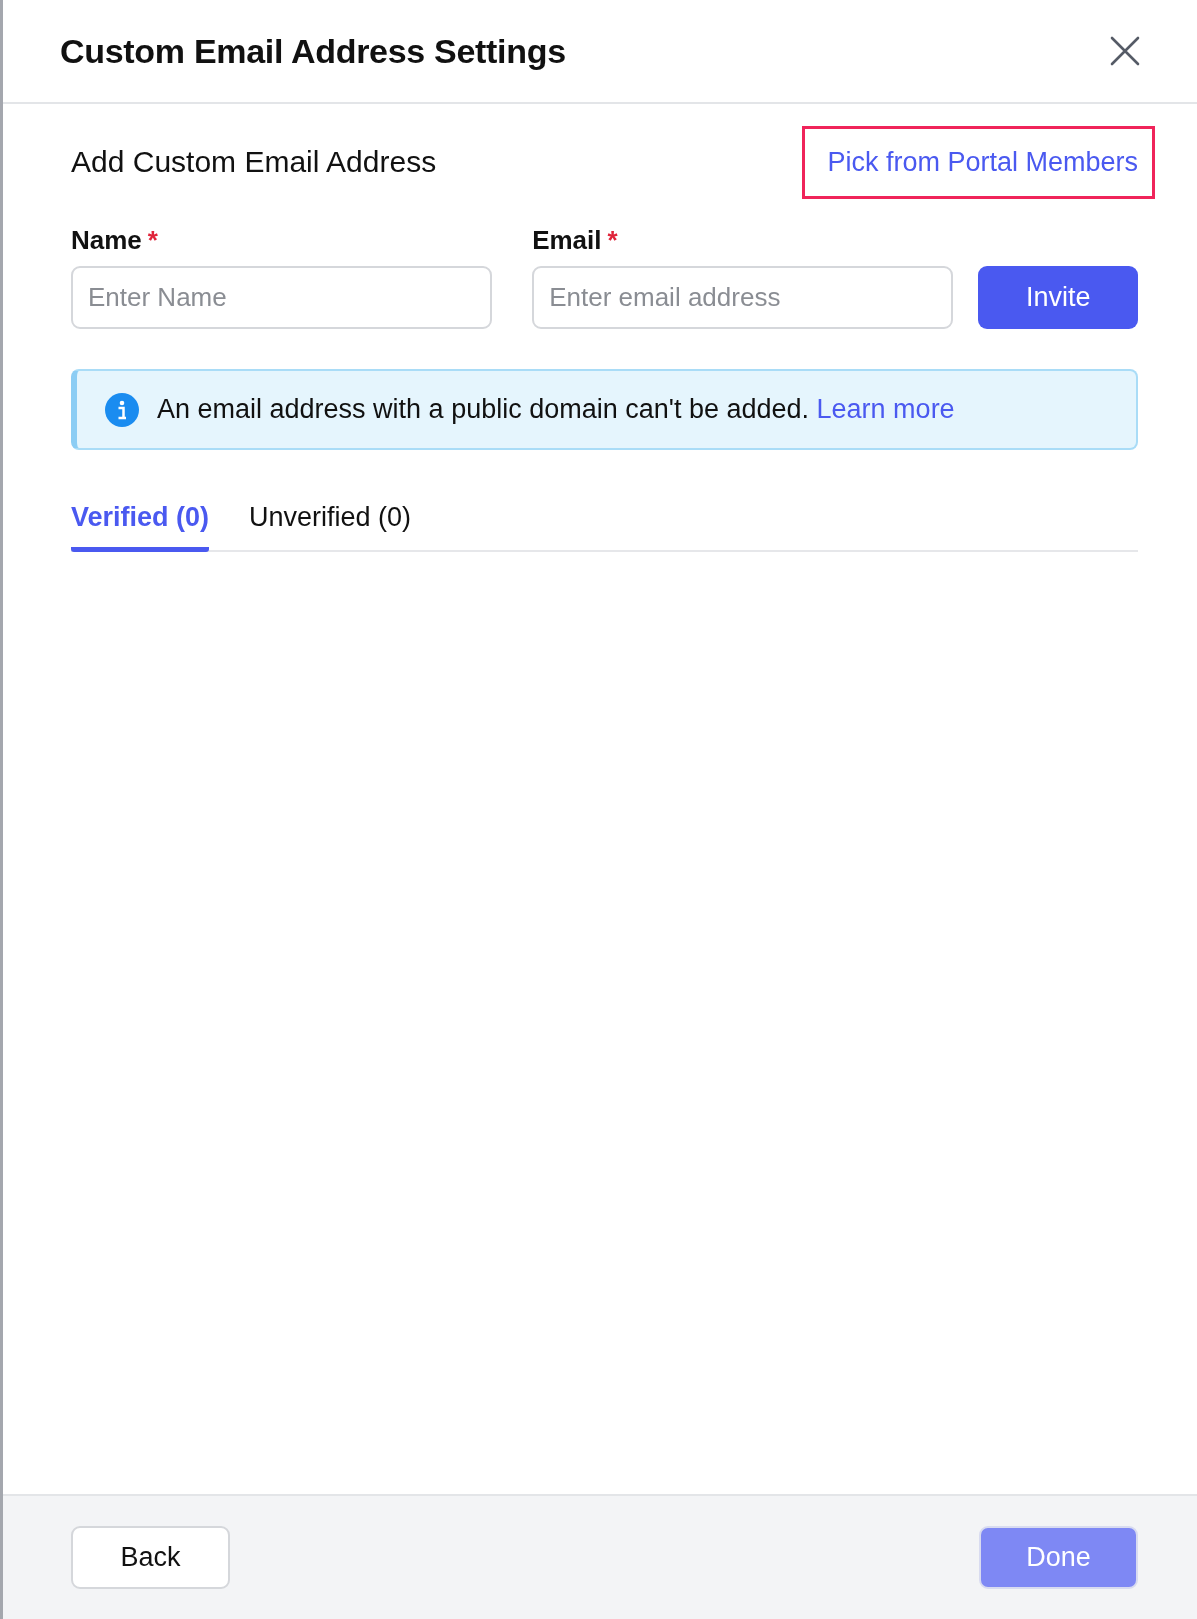  Describe the element at coordinates (743, 297) in the screenshot. I see `input-field: Enter email address` at that location.